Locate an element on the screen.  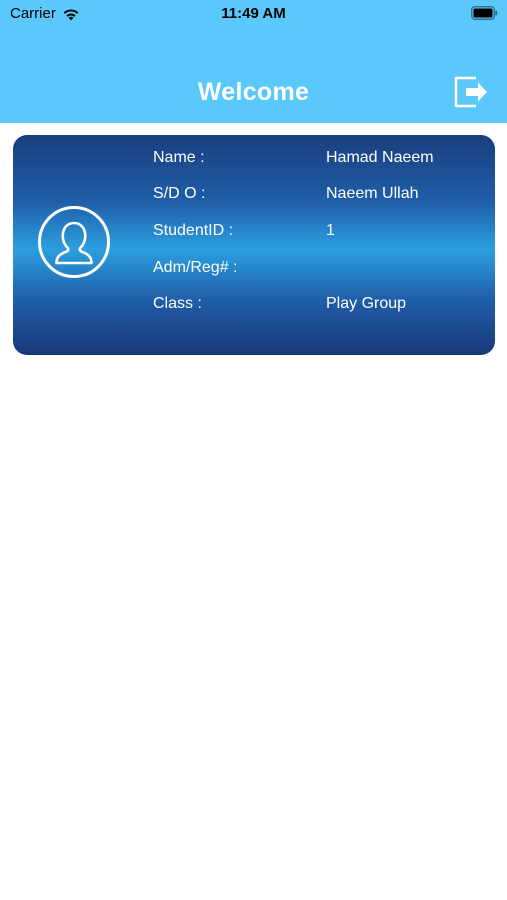
status-time: 11:49 AM is located at coordinates (253, 13).